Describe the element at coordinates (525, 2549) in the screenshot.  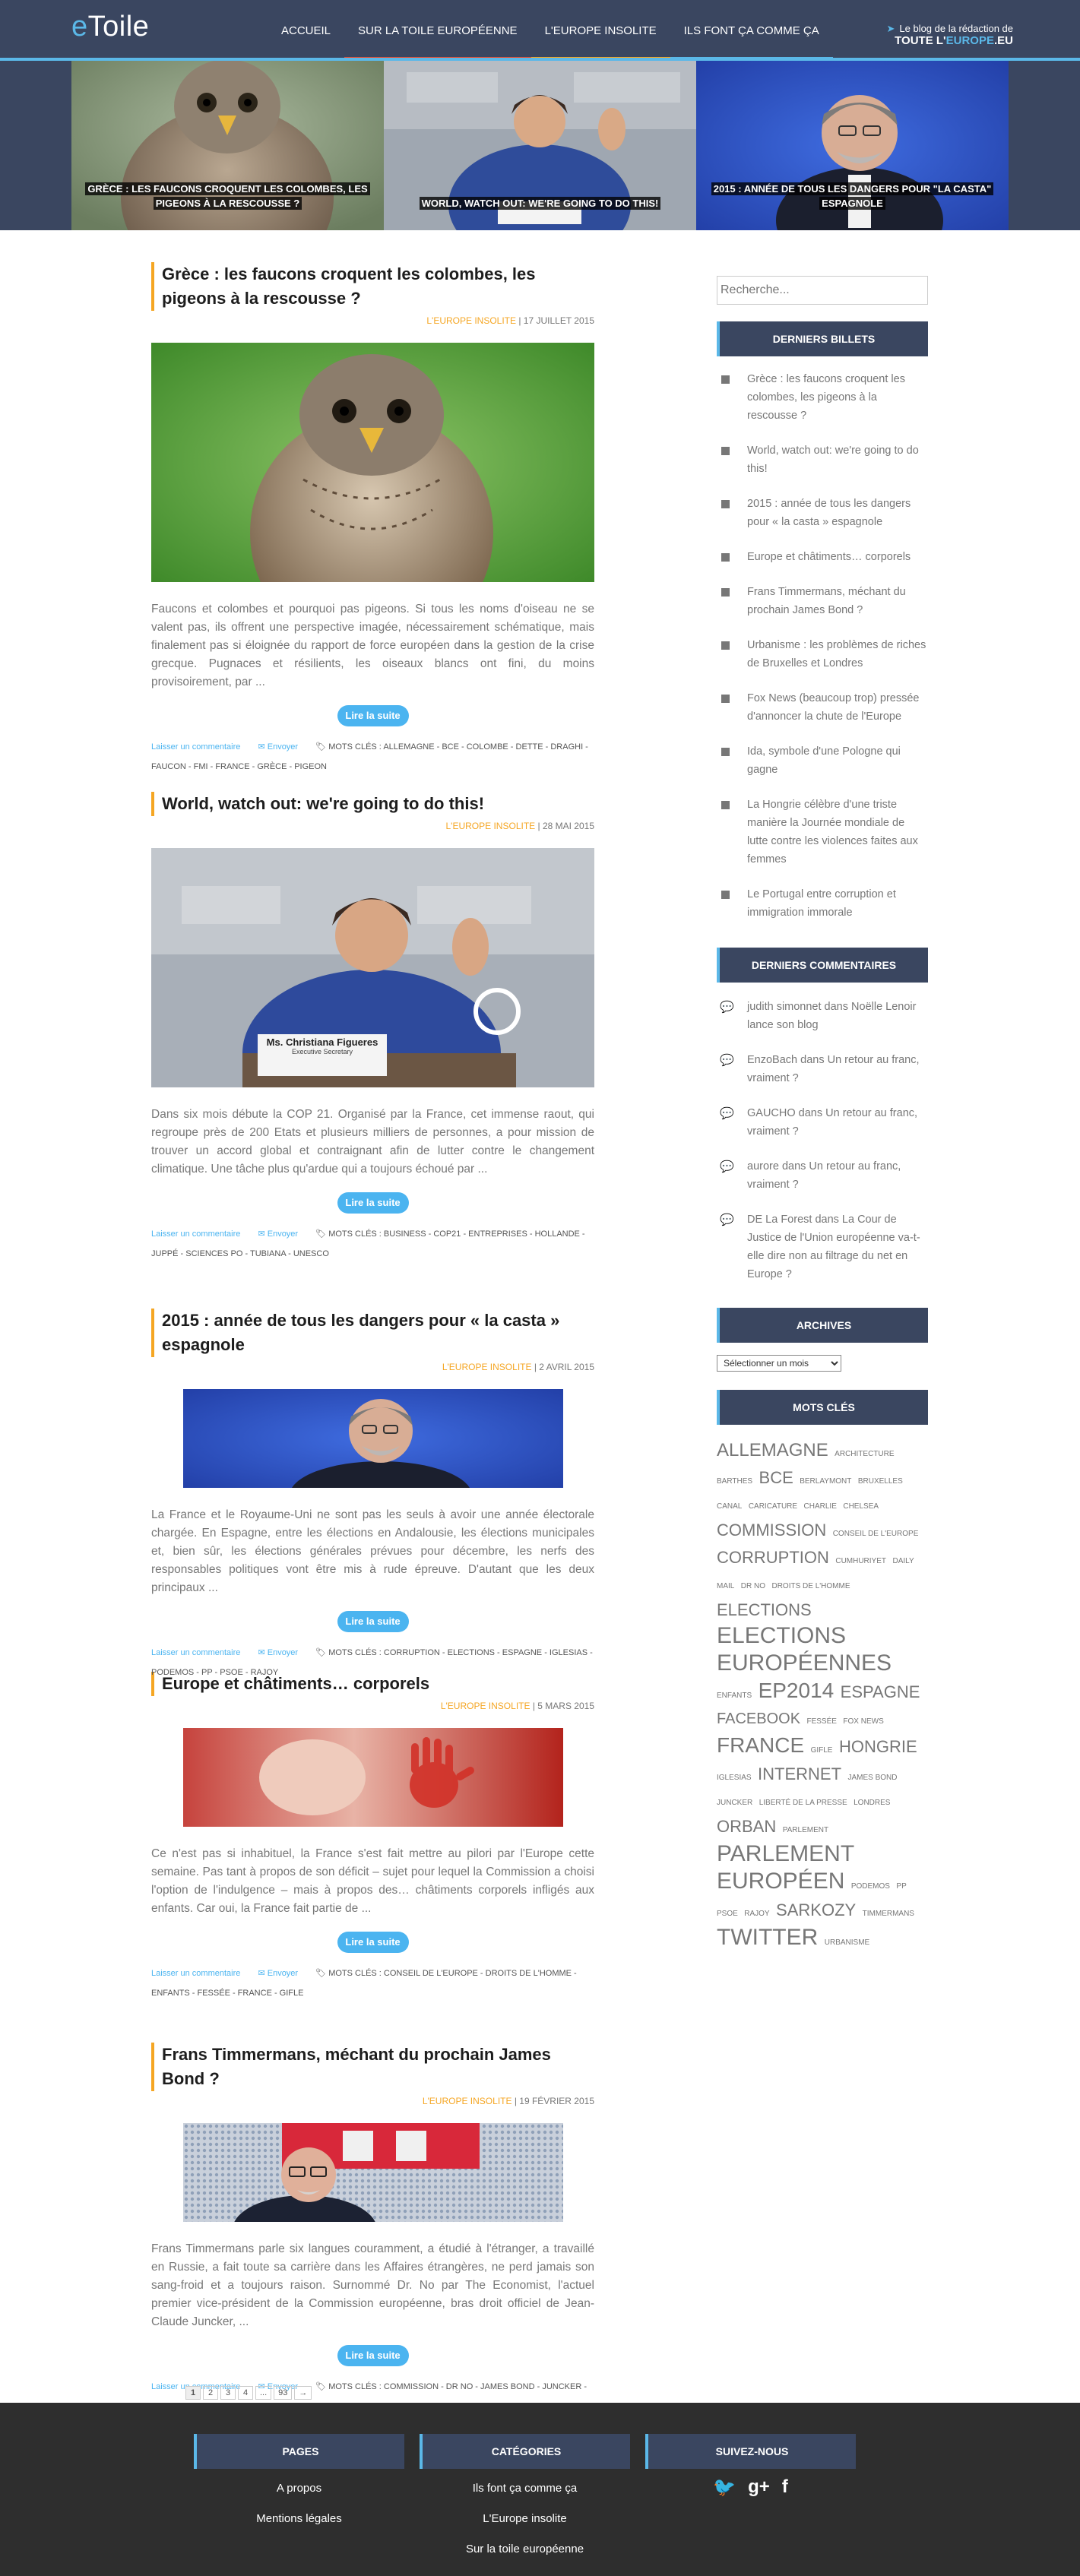
I see `footer-link: Sur la toile européenne` at that location.